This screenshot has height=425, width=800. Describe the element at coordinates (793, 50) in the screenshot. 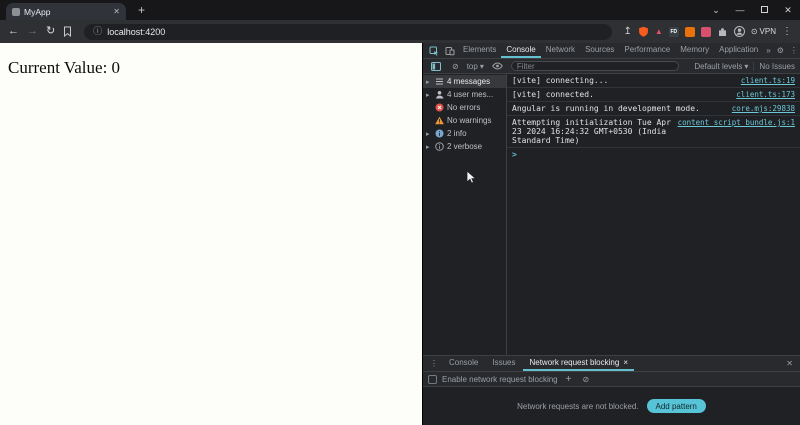

I see `devtools-menu-icon: ⋮` at that location.